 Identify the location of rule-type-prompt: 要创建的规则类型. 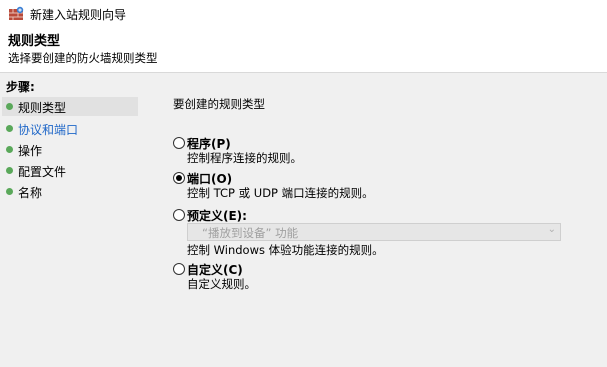
(219, 104).